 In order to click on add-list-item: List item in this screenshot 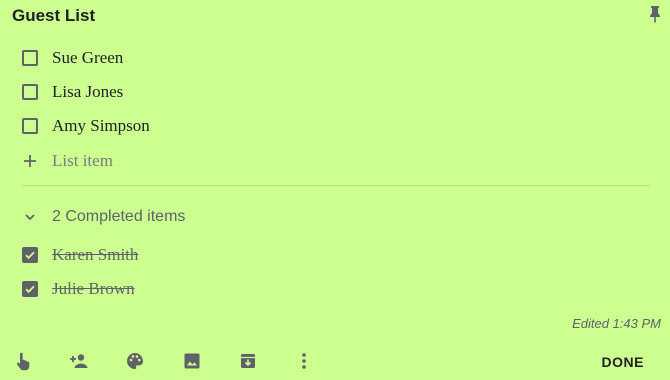, I will do `click(67, 161)`.